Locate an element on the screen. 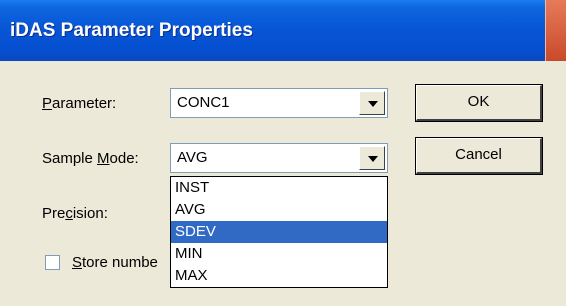  parameter-label-rest: arameter: is located at coordinates (84, 103).